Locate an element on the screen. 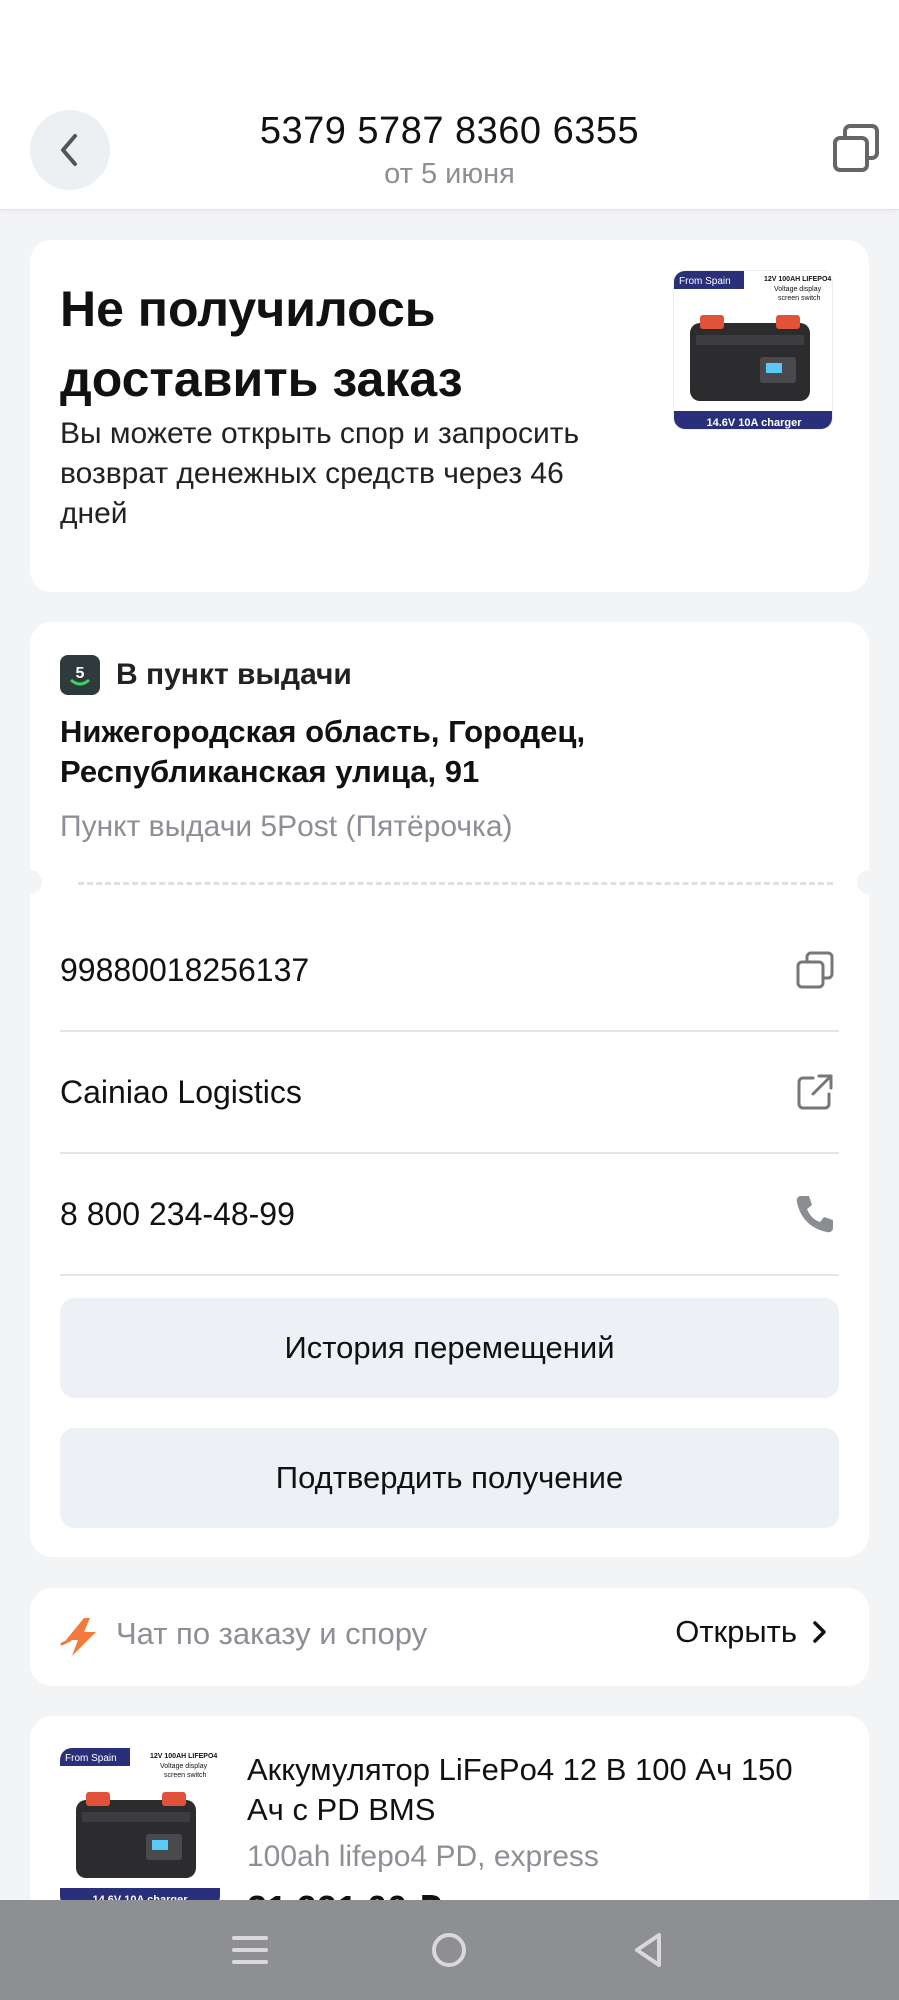 The image size is (899, 2000). thumb-badge-right: 12V 100AH LIFEPO4 is located at coordinates (797, 279).